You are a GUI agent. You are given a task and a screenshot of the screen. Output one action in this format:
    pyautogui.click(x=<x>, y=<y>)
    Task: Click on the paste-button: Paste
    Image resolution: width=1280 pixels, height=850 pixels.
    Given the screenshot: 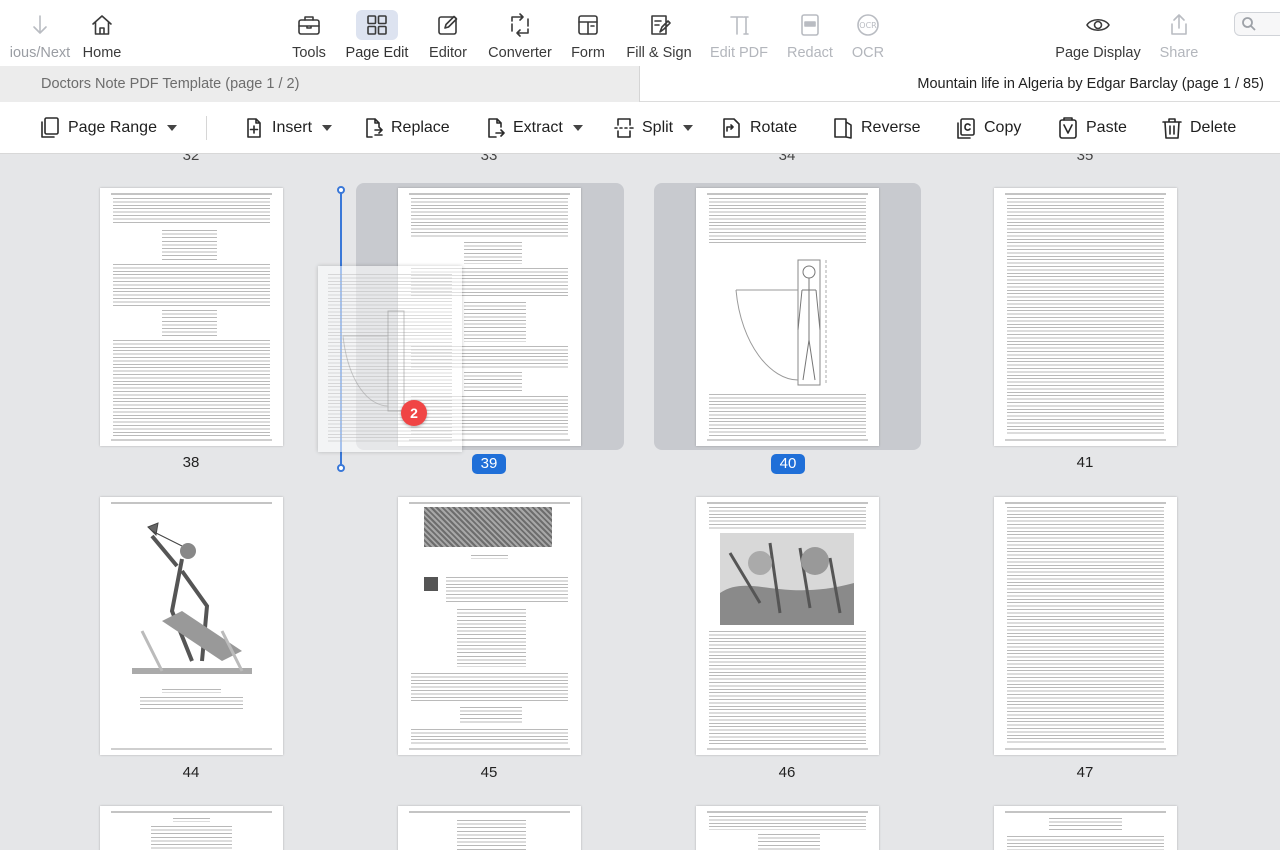 What is the action you would take?
    pyautogui.click(x=1092, y=128)
    